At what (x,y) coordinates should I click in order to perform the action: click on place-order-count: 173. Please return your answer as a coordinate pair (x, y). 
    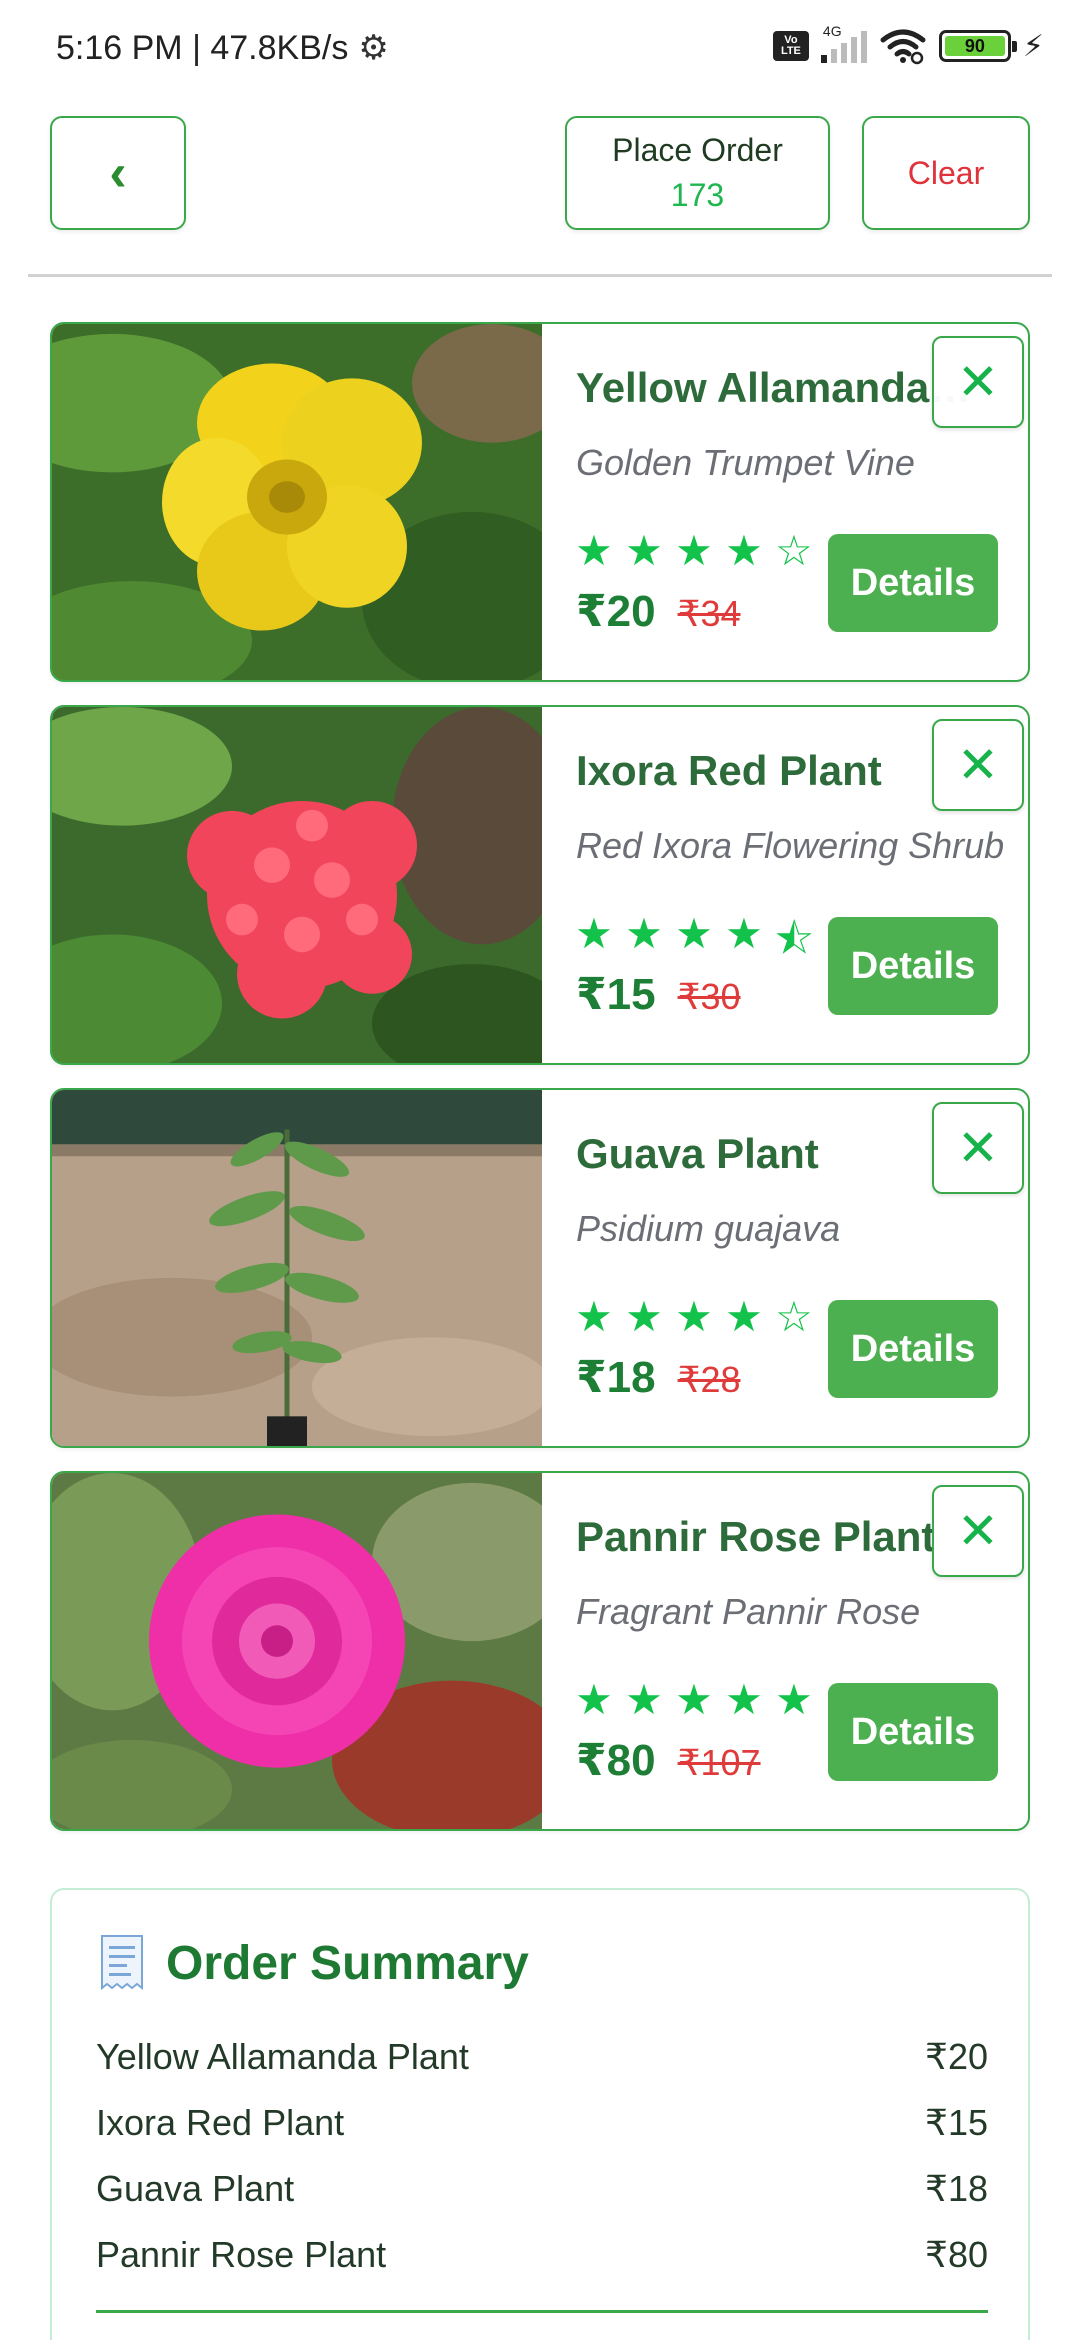
    Looking at the image, I should click on (697, 195).